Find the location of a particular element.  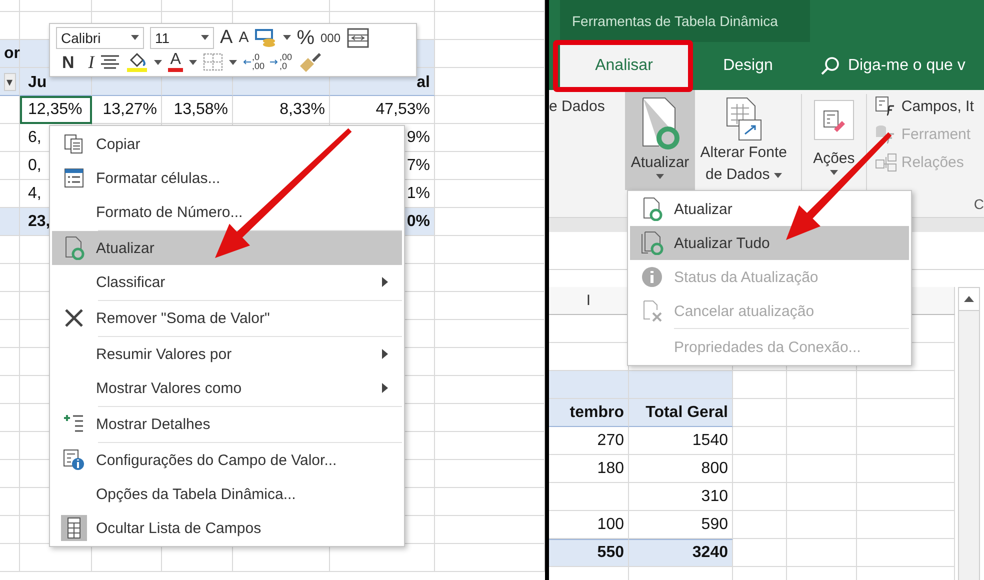

table-cell: 8,33% is located at coordinates (281, 110).